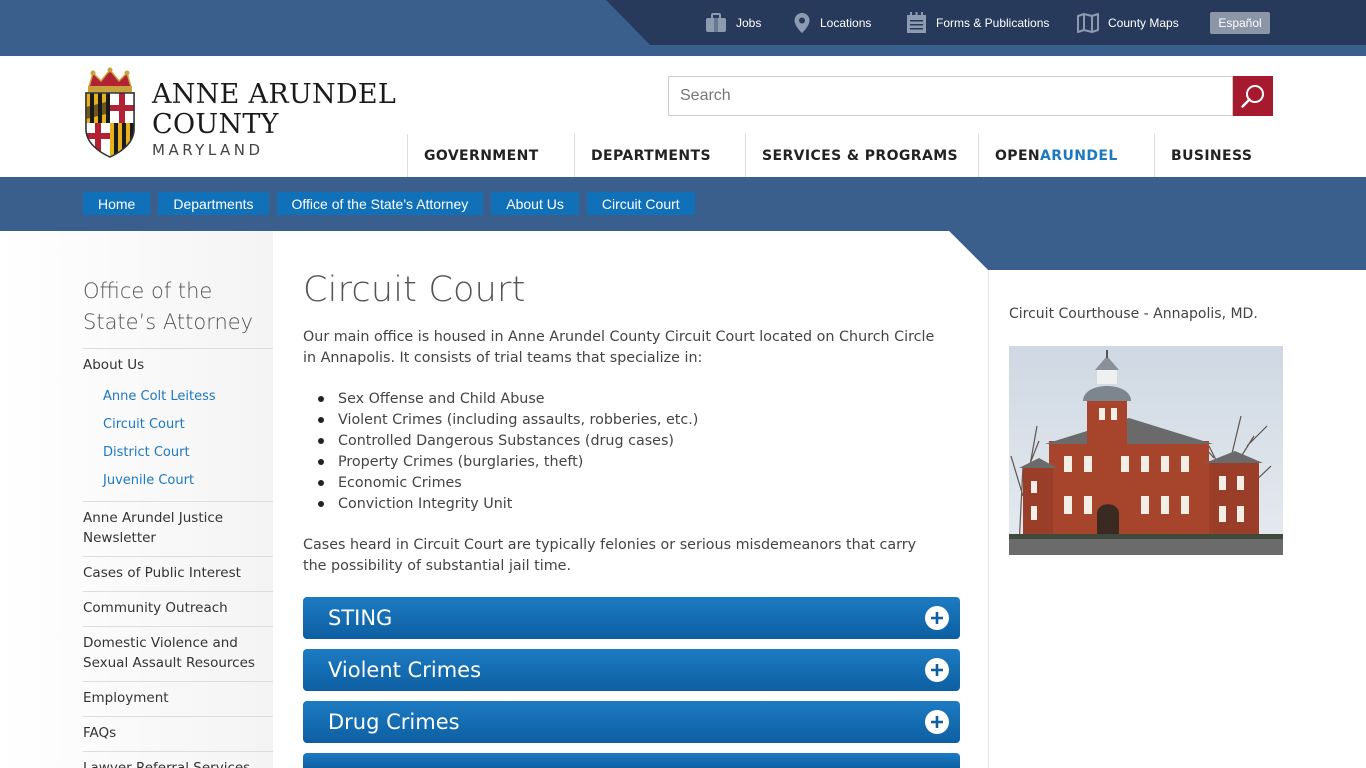  What do you see at coordinates (716, 22) in the screenshot?
I see `briefcase-icon` at bounding box center [716, 22].